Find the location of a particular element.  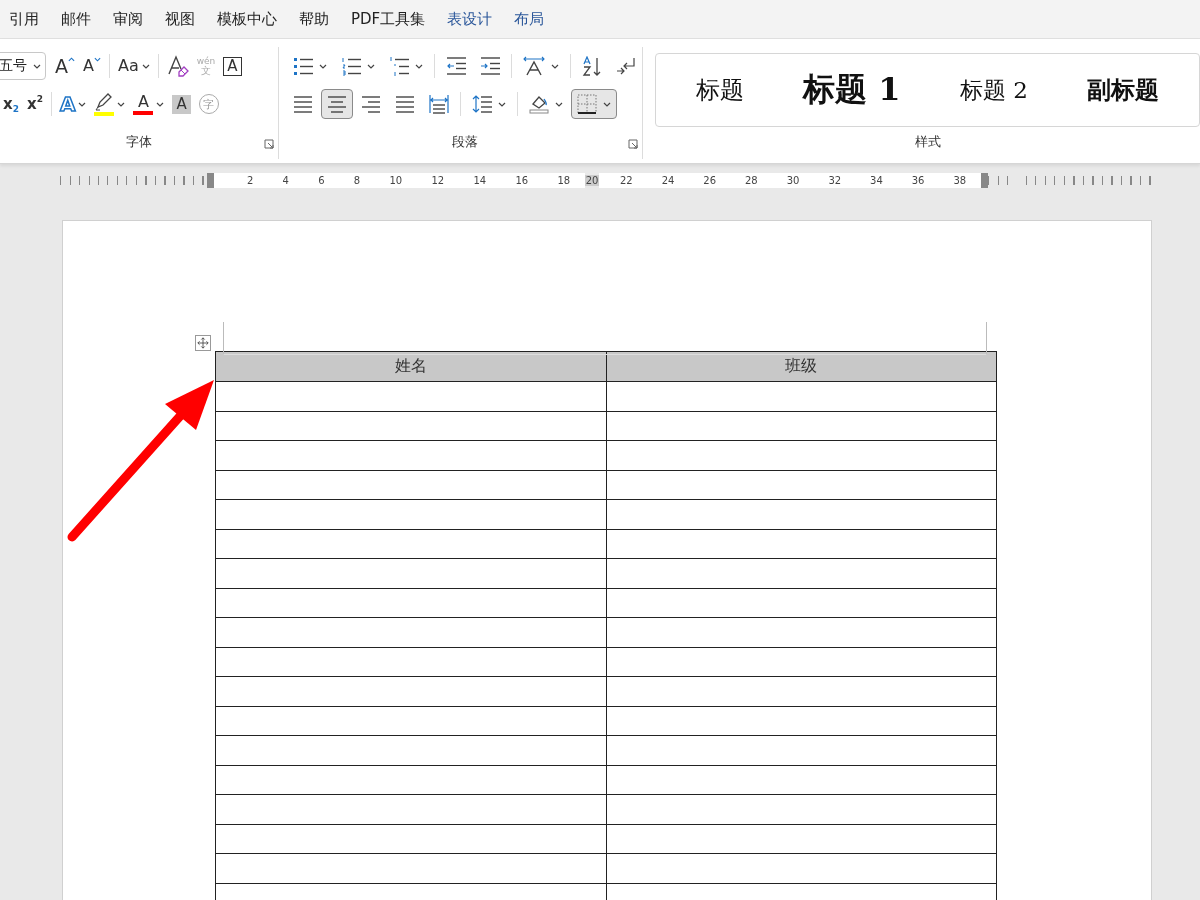

ruler-number: 28 is located at coordinates (751, 180).